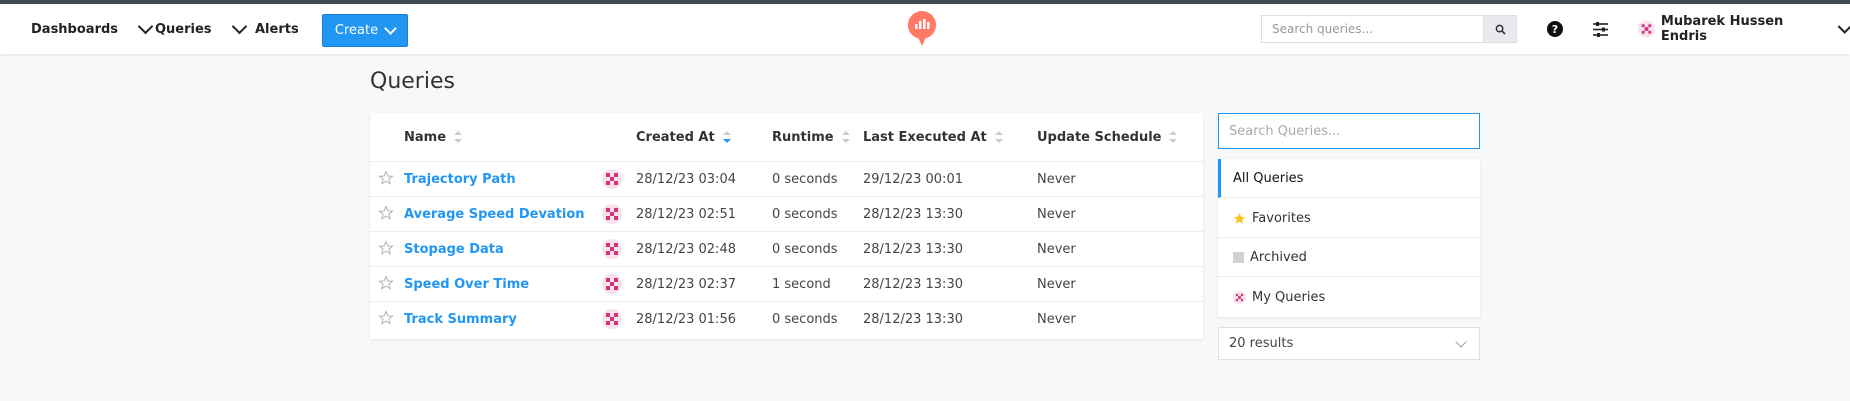  I want to click on create-button: Create, so click(365, 30).